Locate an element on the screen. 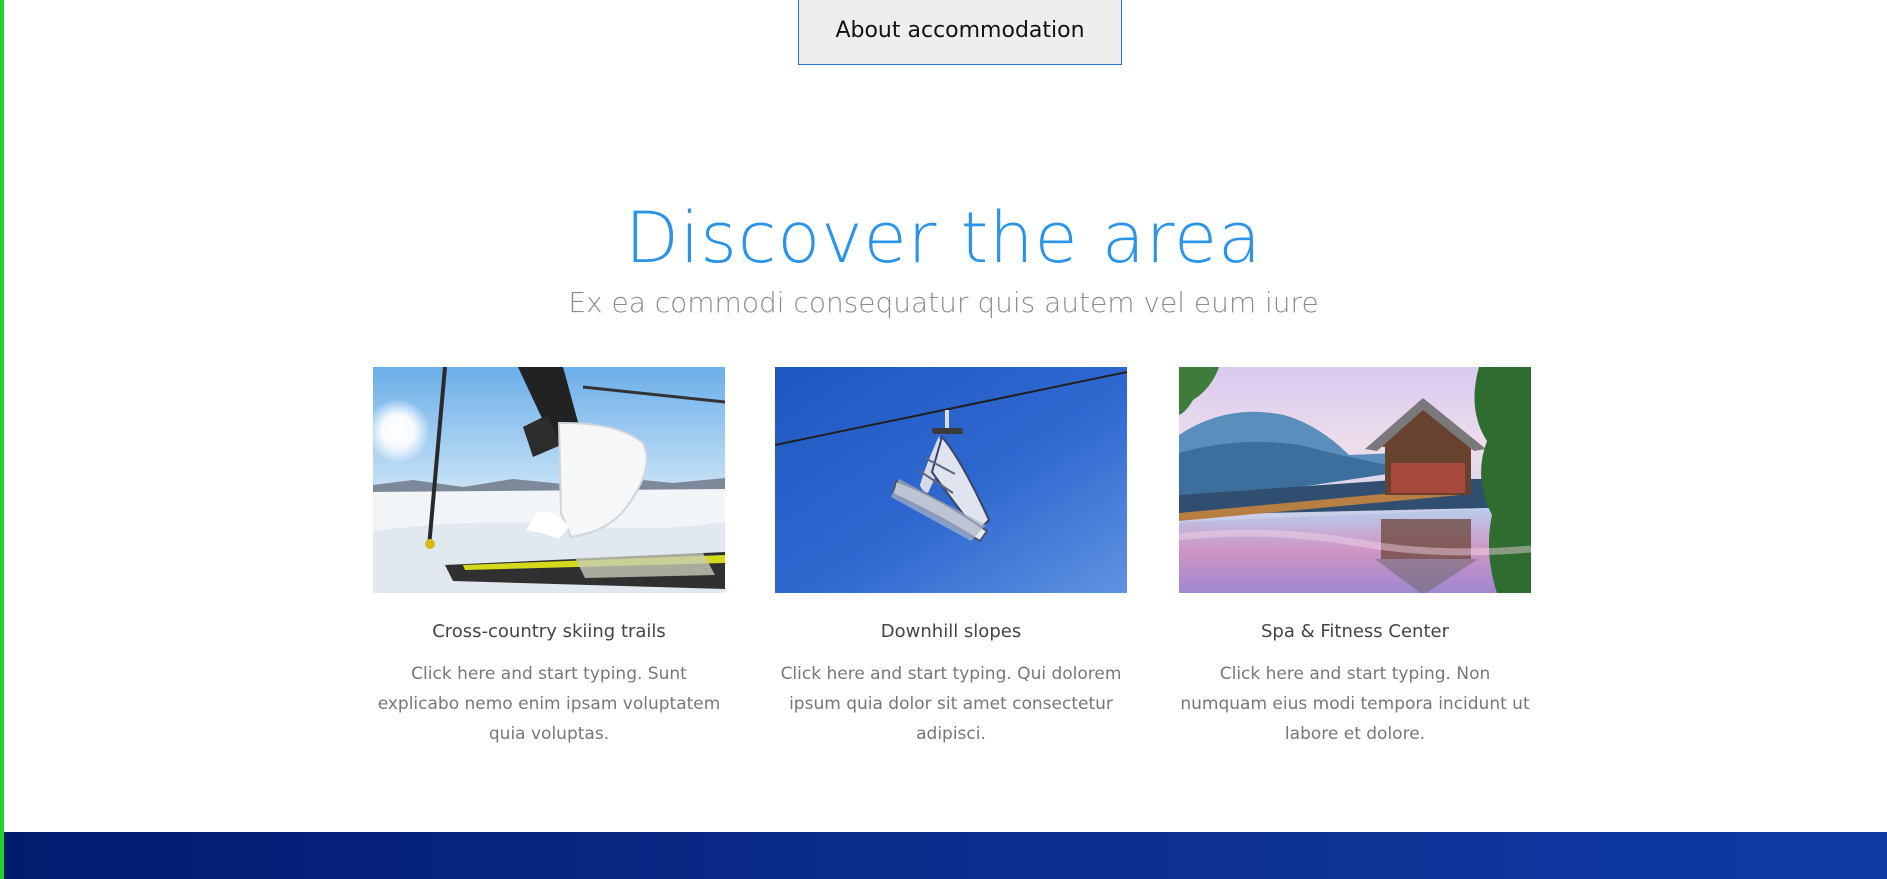  area-card-title: Downhill slopes is located at coordinates (951, 631).